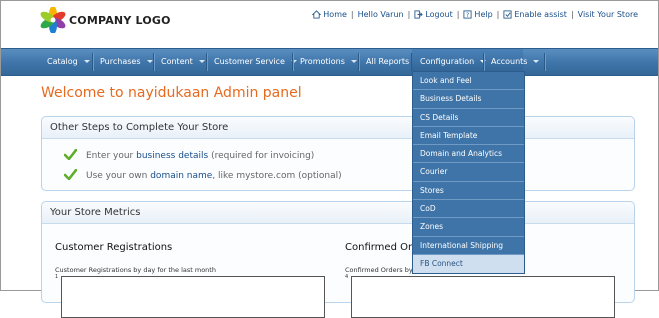 This screenshot has width=659, height=318. I want to click on chart-tick-label: 4, so click(347, 277).